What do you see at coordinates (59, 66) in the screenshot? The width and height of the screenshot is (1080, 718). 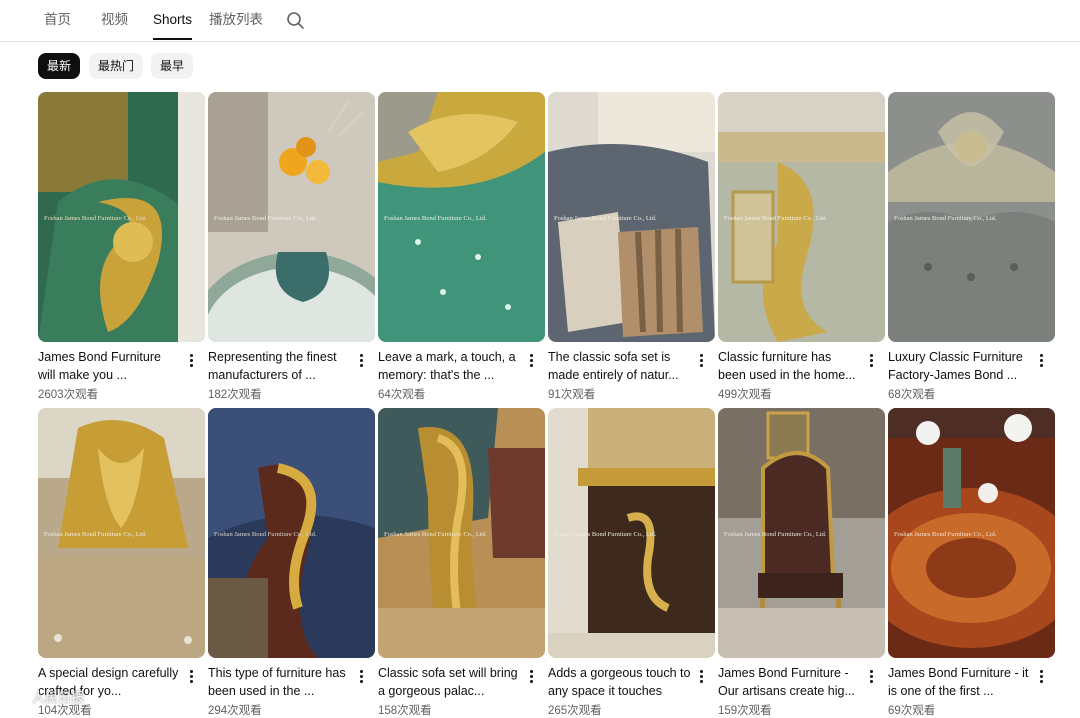 I see `chip-latest: 最新` at bounding box center [59, 66].